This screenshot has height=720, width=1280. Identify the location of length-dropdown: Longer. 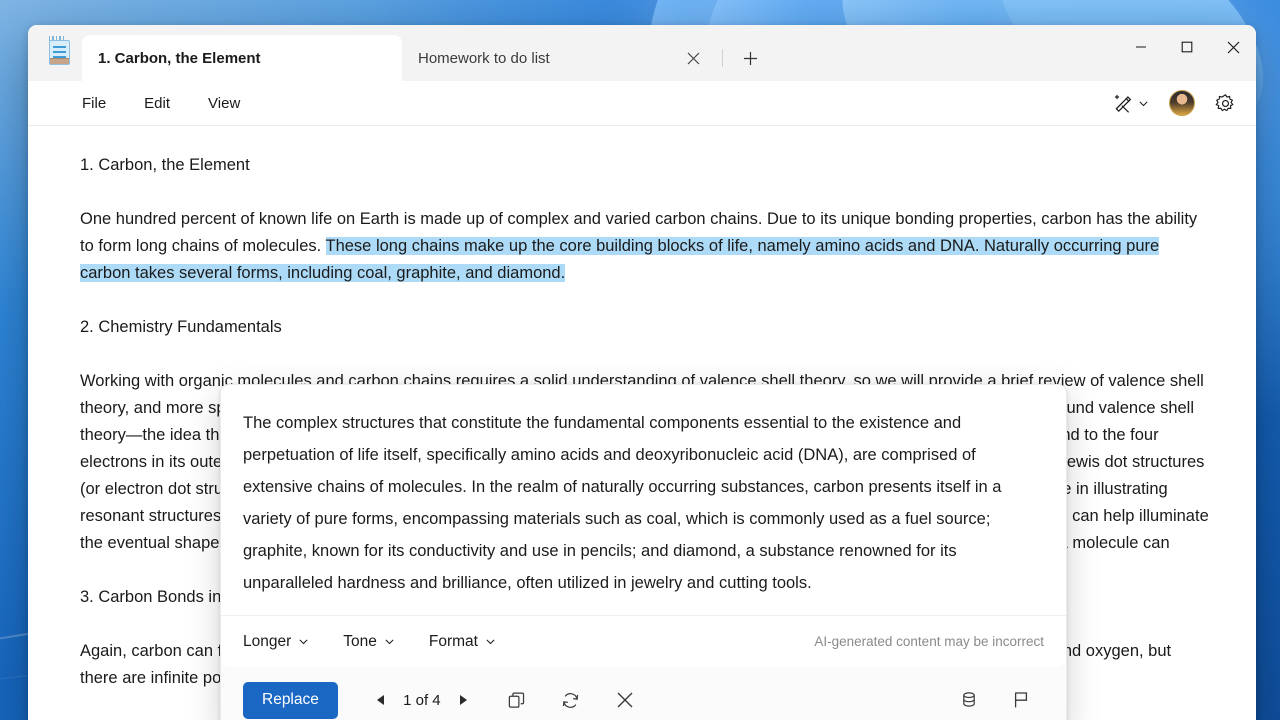
(276, 642).